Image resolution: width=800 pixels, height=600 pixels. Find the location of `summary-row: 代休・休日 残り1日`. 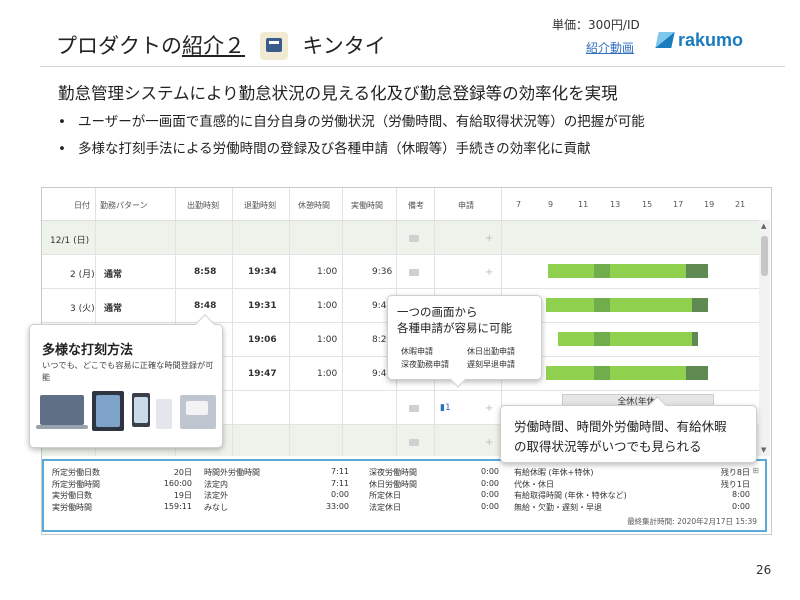

summary-row: 代休・休日 残り1日 is located at coordinates (632, 484).